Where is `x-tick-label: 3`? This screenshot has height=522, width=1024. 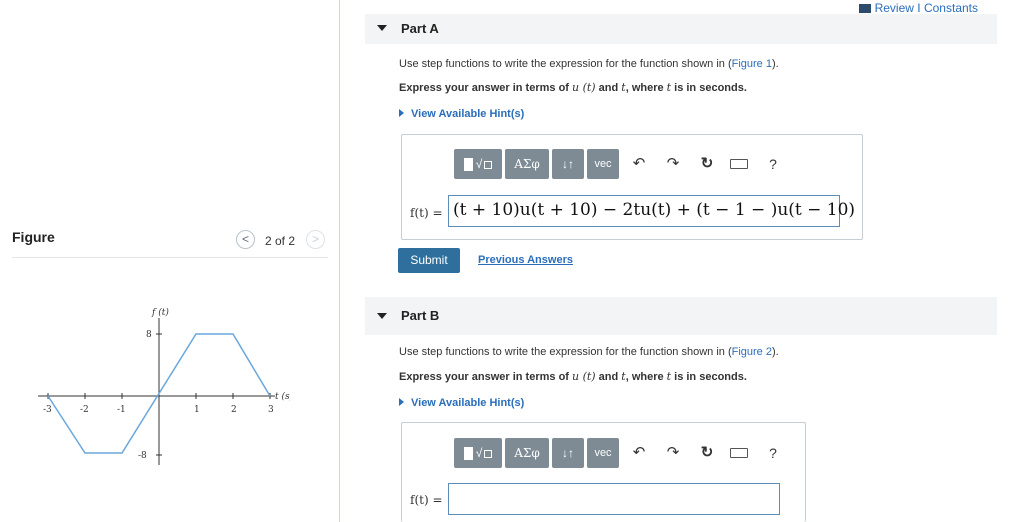
x-tick-label: 3 is located at coordinates (271, 410).